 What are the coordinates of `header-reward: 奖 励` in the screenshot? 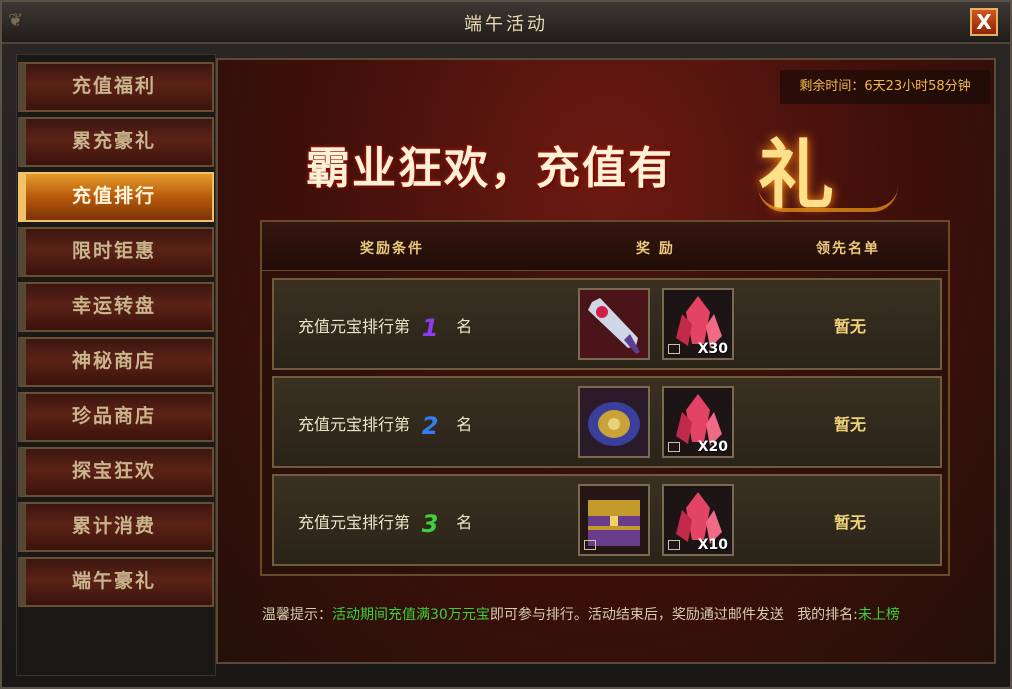 It's located at (655, 249).